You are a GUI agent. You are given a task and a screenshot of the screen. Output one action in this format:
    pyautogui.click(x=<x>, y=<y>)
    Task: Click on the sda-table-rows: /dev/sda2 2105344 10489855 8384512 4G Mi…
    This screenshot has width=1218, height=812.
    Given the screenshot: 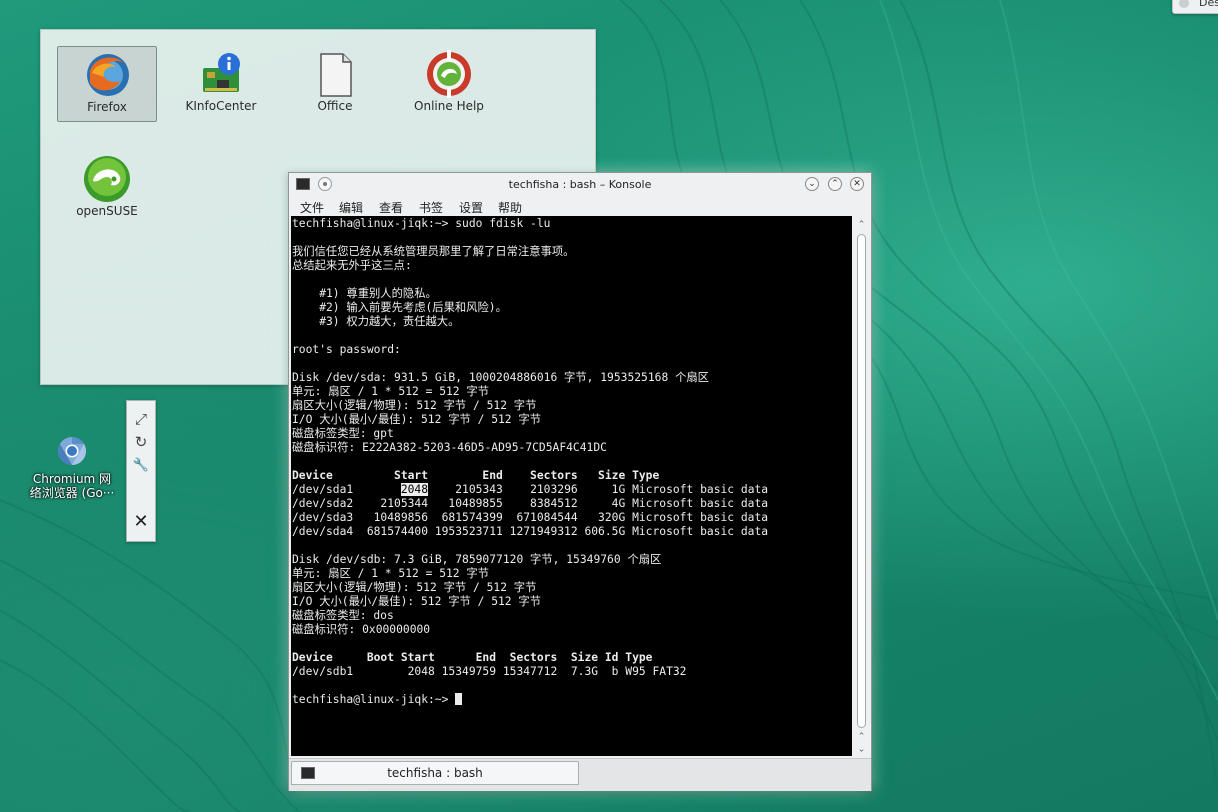 What is the action you would take?
    pyautogui.click(x=530, y=517)
    